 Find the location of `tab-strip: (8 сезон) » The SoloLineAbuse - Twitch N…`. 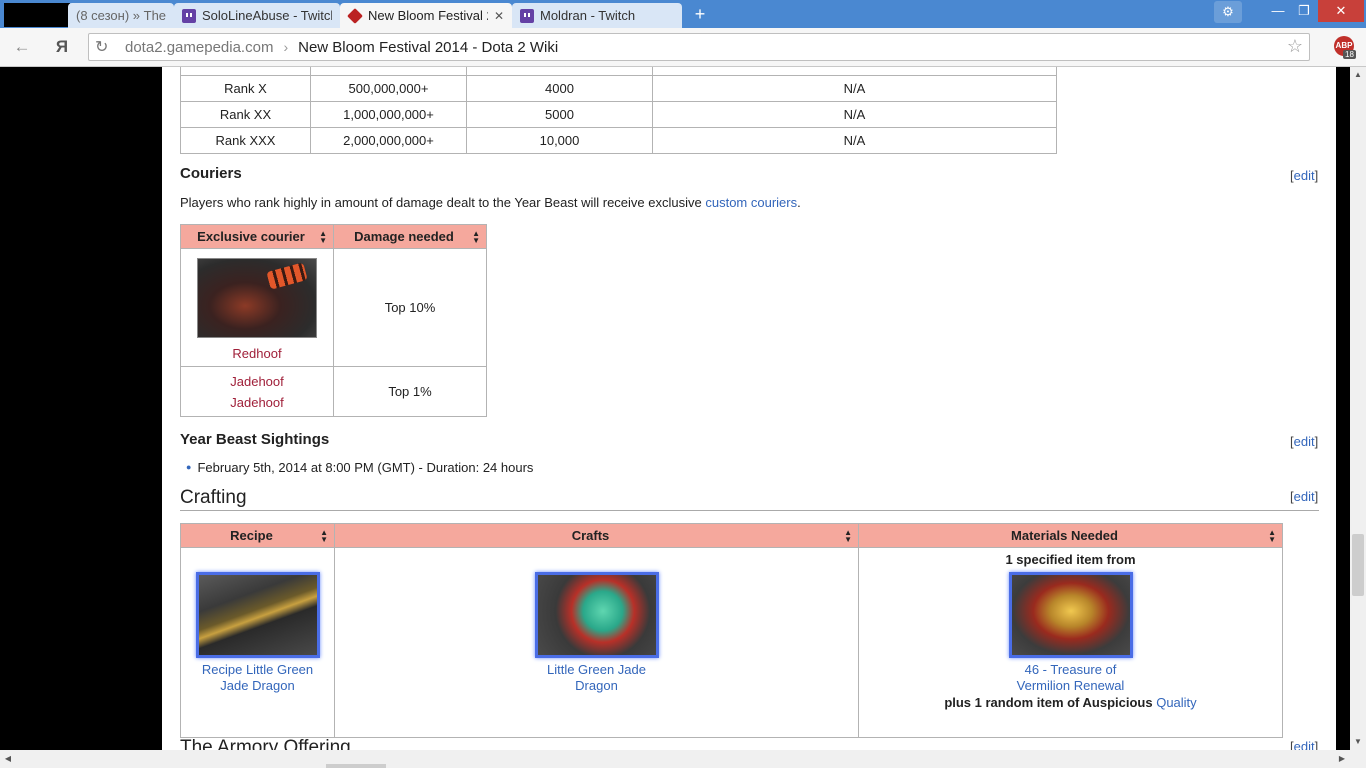

tab-strip: (8 сезон) » The SoloLineAbuse - Twitch N… is located at coordinates (683, 14).